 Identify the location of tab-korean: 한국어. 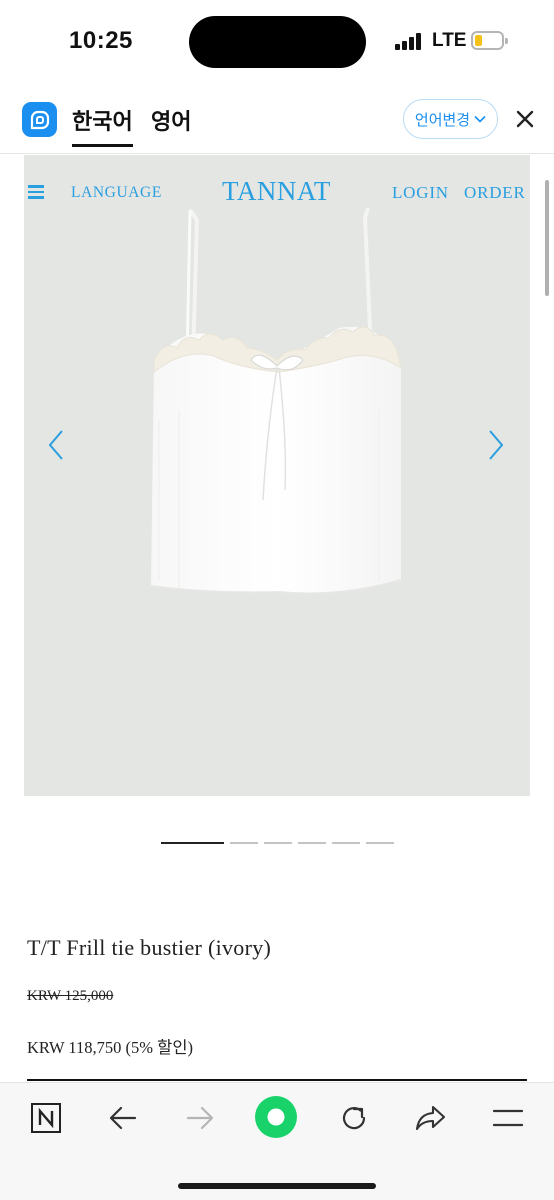
(102, 125).